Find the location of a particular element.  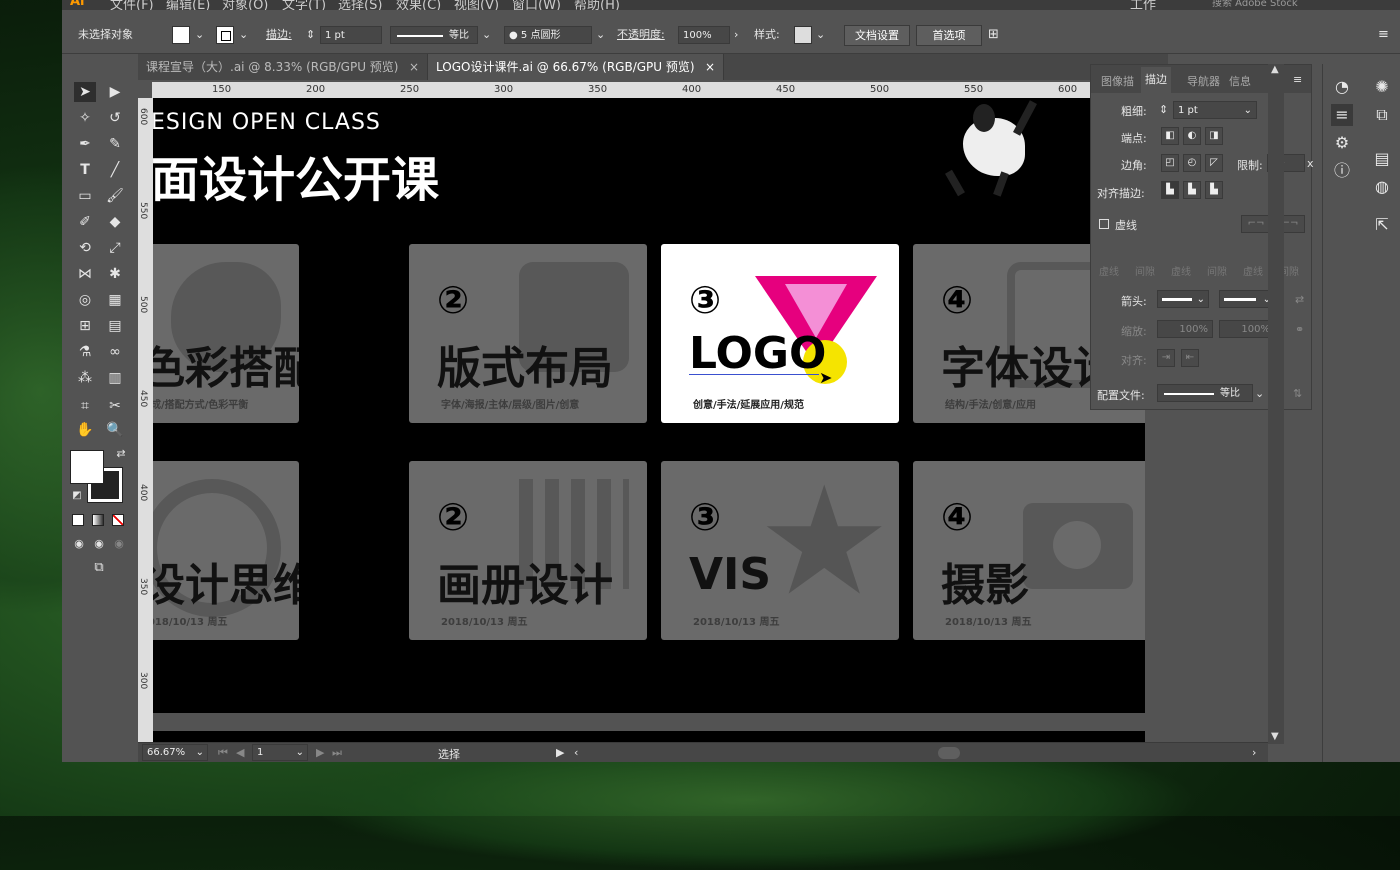

shaper-tool-icon: ✐ is located at coordinates (85, 222).